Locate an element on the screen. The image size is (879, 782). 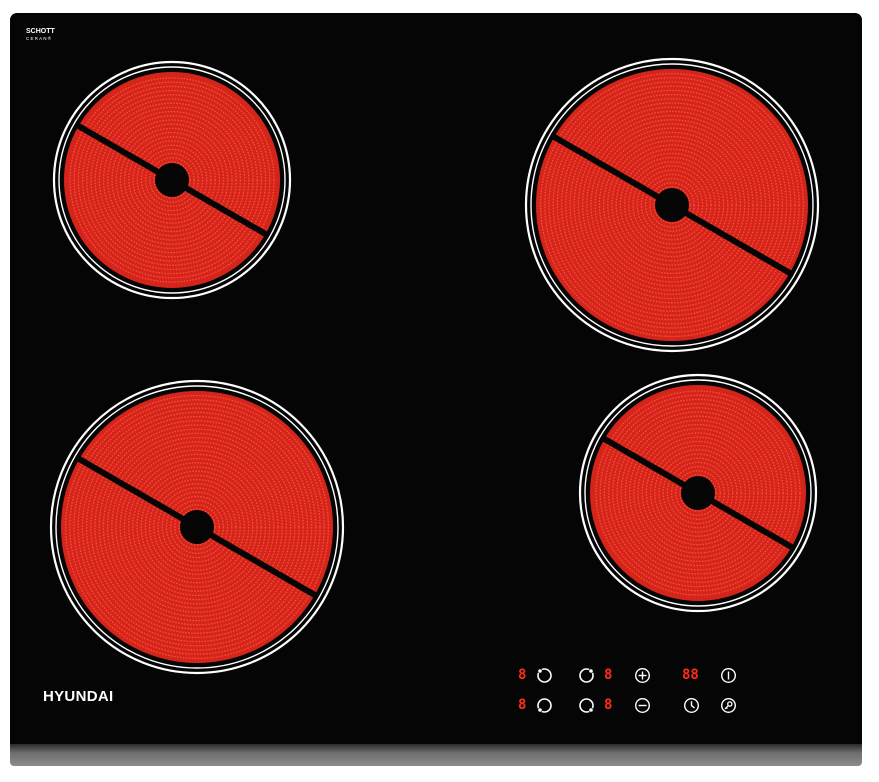
lock-icon is located at coordinates (728, 705).